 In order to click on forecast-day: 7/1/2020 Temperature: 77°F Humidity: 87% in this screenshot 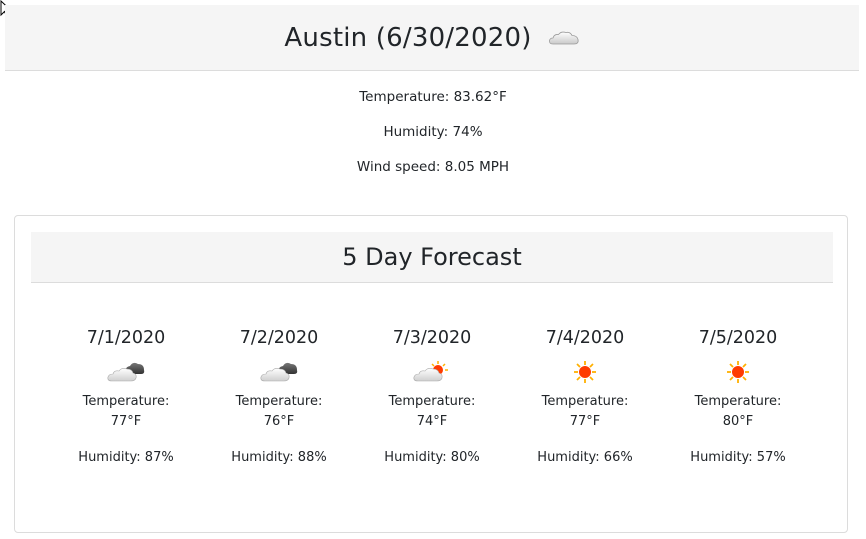, I will do `click(126, 397)`.